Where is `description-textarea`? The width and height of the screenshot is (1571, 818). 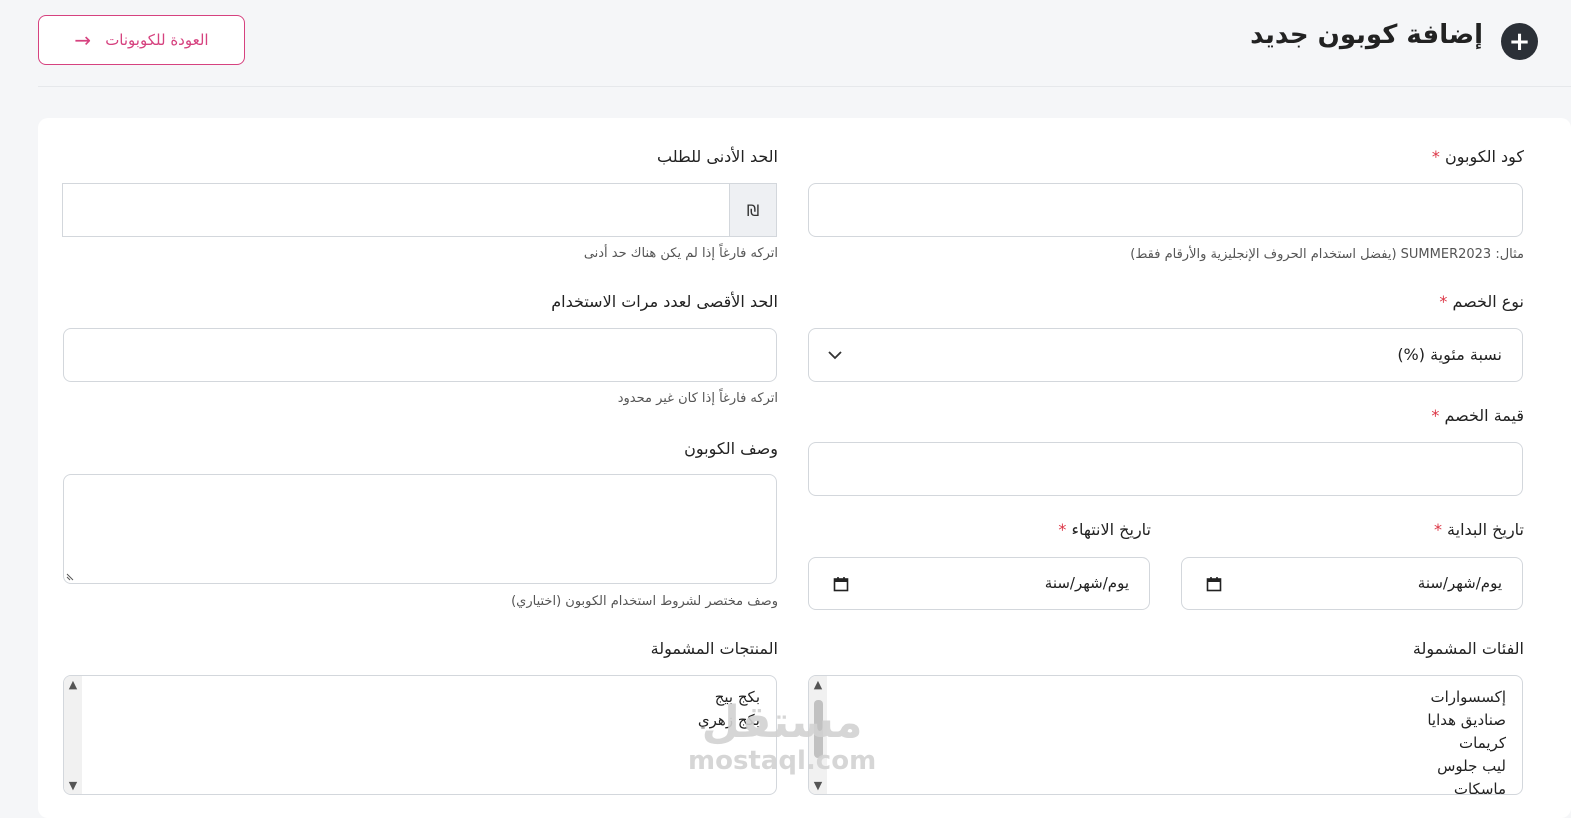 description-textarea is located at coordinates (420, 529).